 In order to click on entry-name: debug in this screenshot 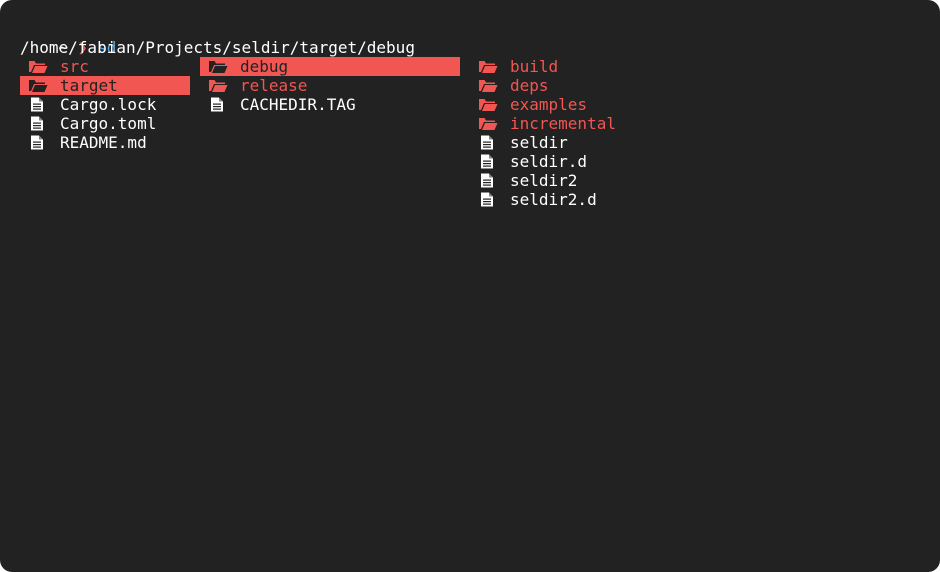, I will do `click(264, 66)`.